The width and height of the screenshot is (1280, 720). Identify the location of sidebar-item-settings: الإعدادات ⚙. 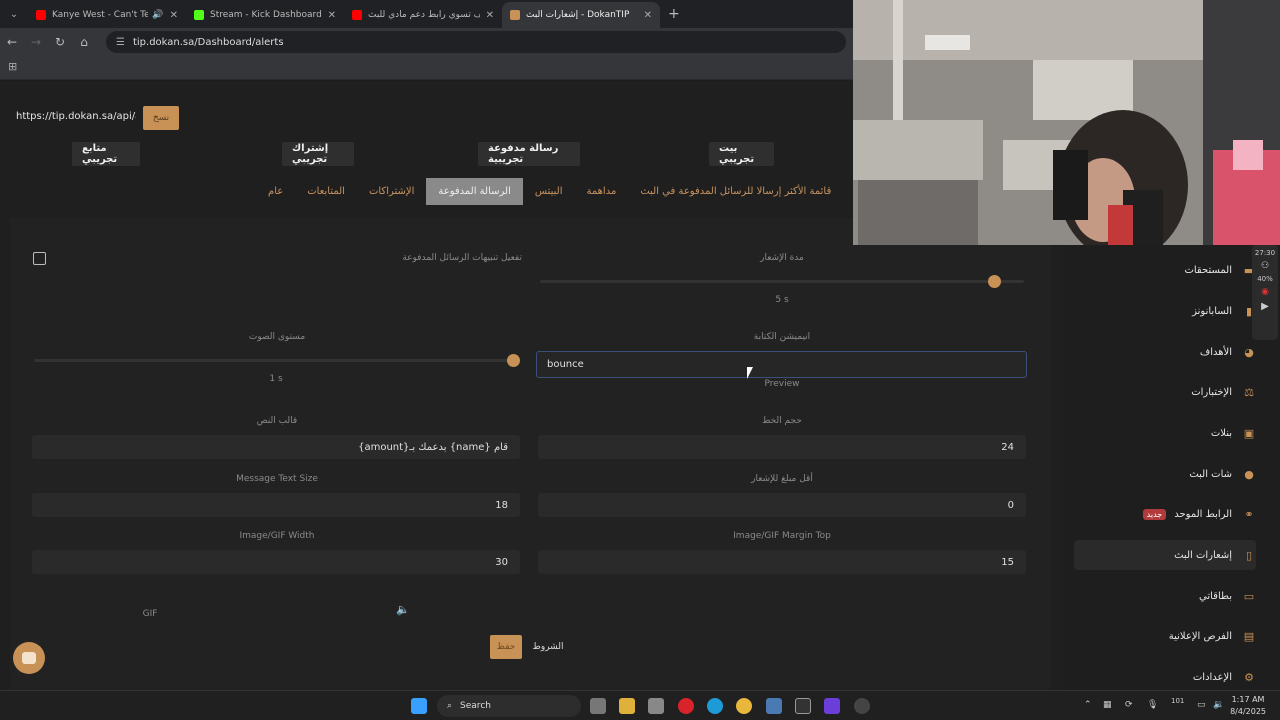
(1165, 677).